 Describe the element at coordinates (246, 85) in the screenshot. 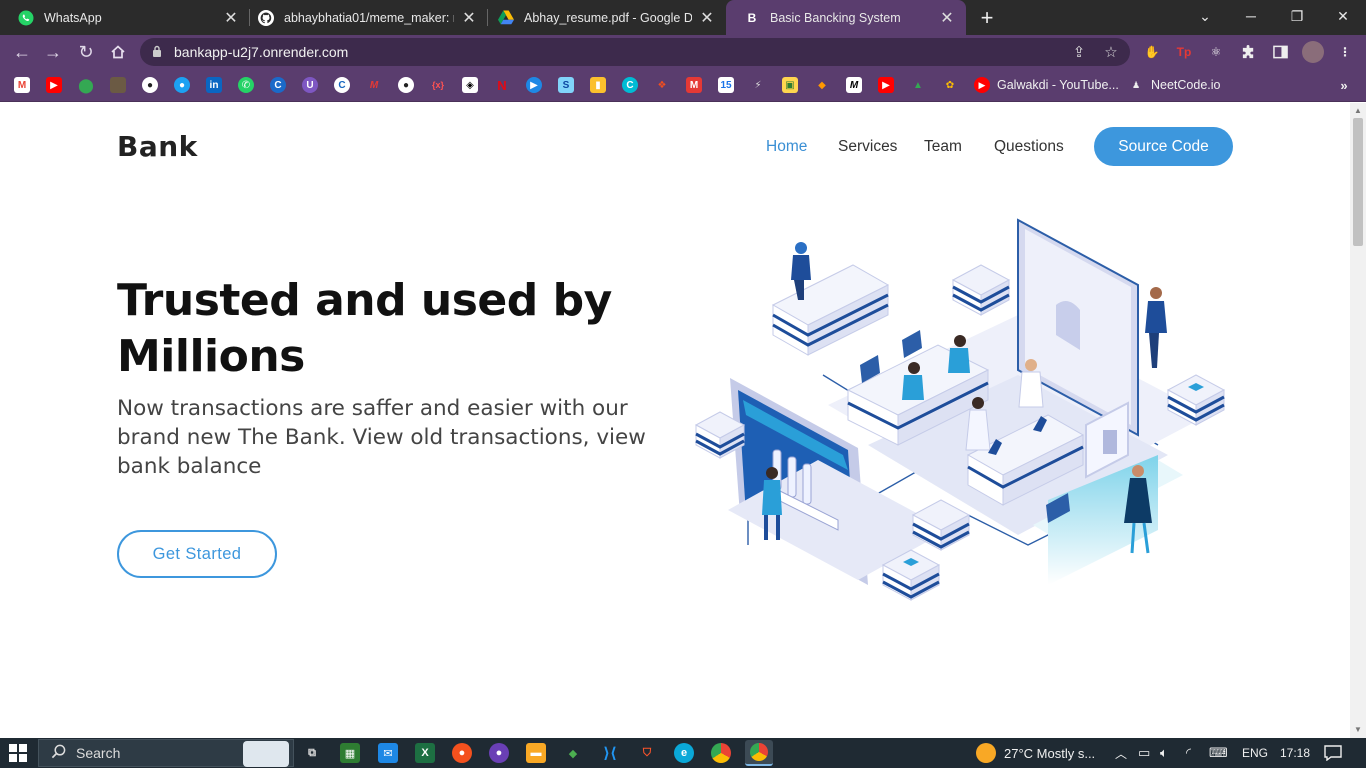

I see `whatsapp-icon: ✆` at that location.